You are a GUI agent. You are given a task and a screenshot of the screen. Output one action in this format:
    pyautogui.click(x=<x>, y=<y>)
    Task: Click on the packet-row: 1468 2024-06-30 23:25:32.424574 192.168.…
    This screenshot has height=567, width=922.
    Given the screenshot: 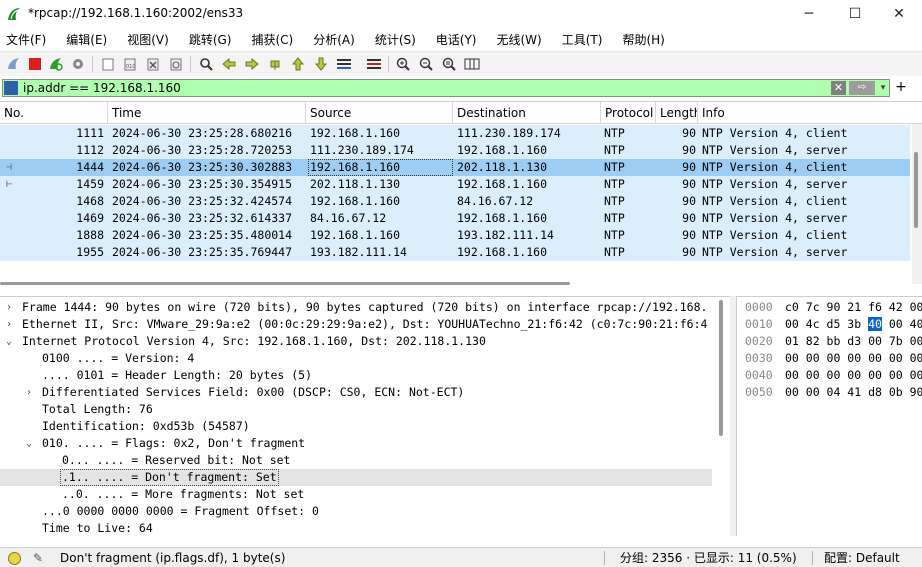 What is the action you would take?
    pyautogui.click(x=455, y=201)
    